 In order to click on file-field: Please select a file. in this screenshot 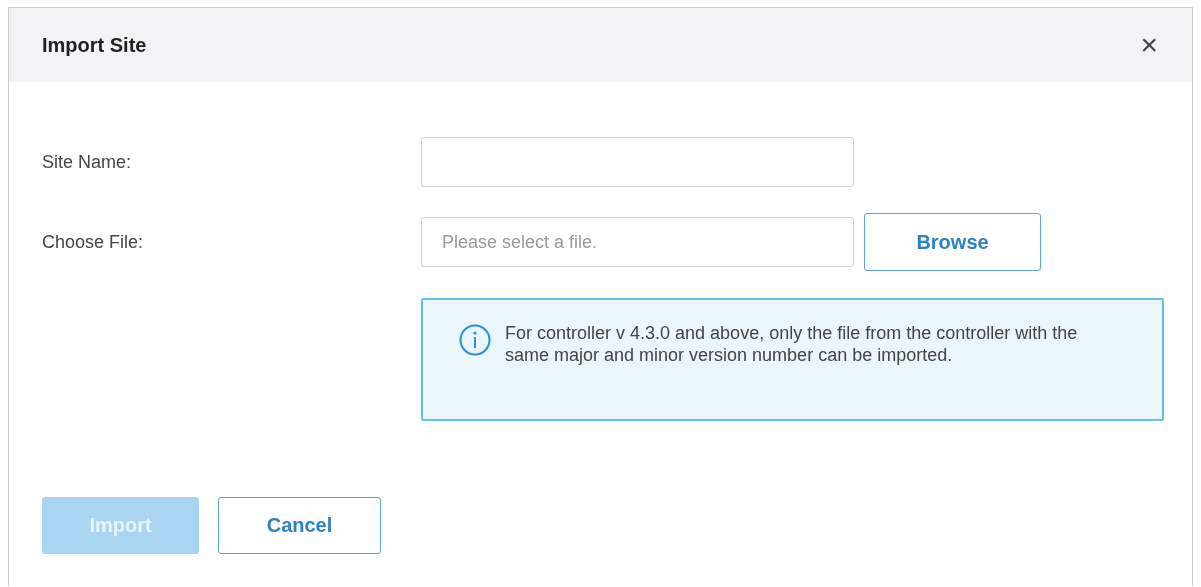, I will do `click(637, 242)`.